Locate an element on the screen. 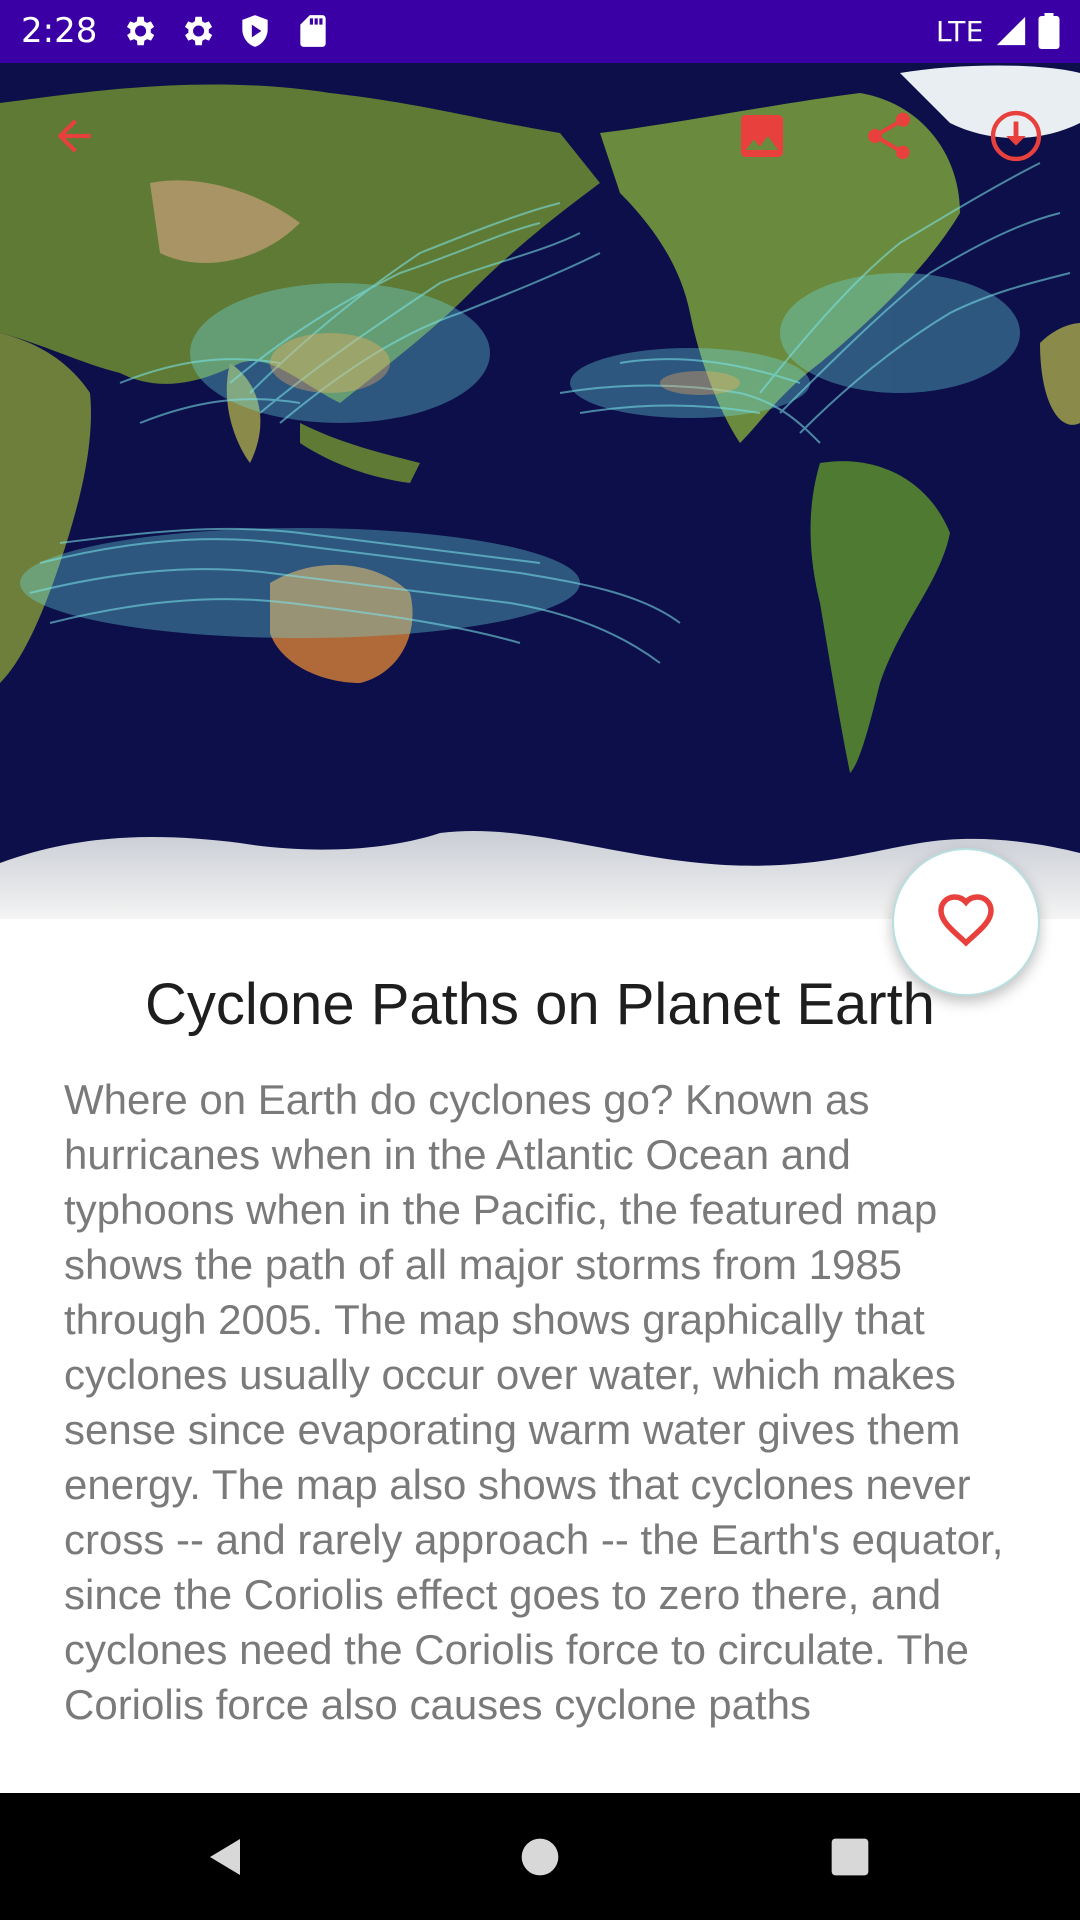 Image resolution: width=1080 pixels, height=1920 pixels. nav-home-button is located at coordinates (540, 1857).